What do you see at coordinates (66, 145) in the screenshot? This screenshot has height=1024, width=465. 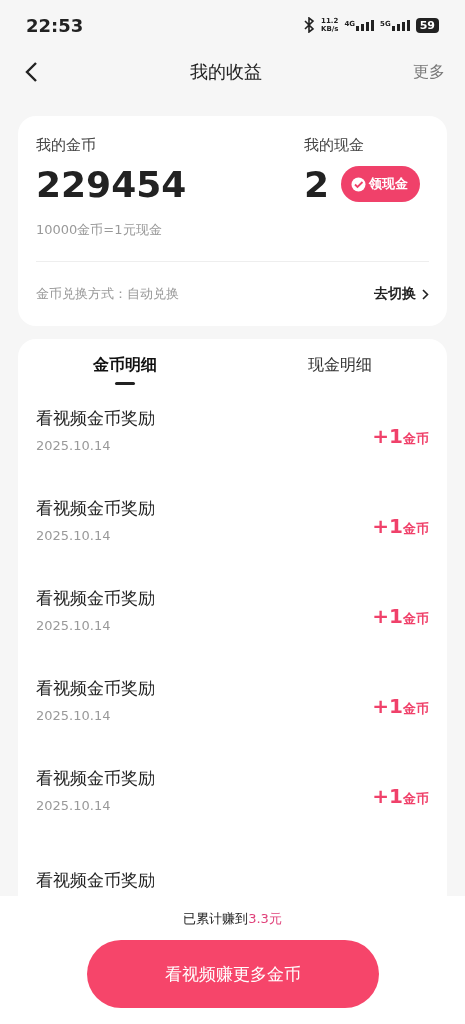 I see `coins-label: 我的金币` at bounding box center [66, 145].